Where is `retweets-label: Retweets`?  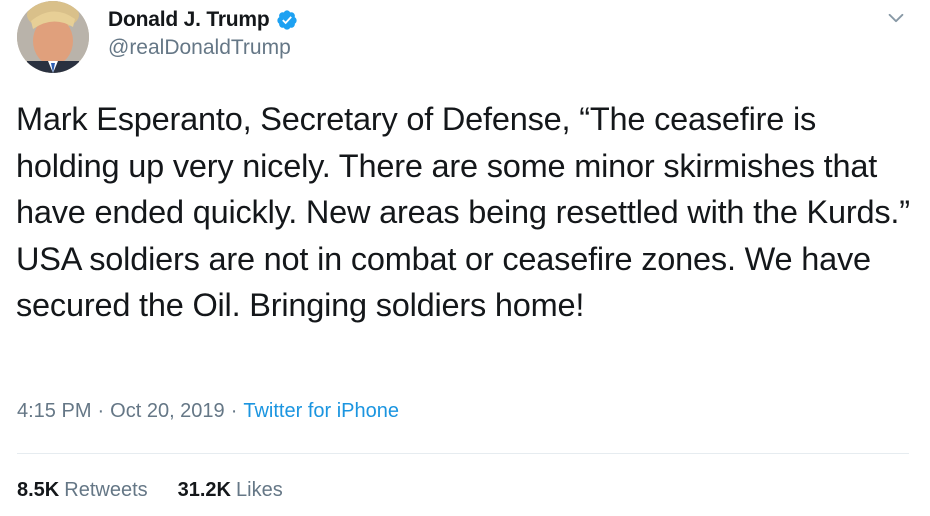 retweets-label: Retweets is located at coordinates (106, 490).